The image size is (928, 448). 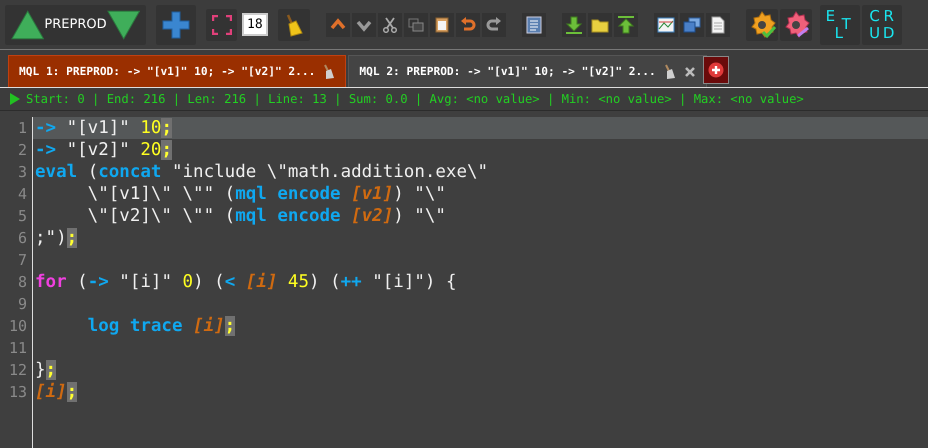 What do you see at coordinates (151, 150) in the screenshot?
I see `code-token: 20` at bounding box center [151, 150].